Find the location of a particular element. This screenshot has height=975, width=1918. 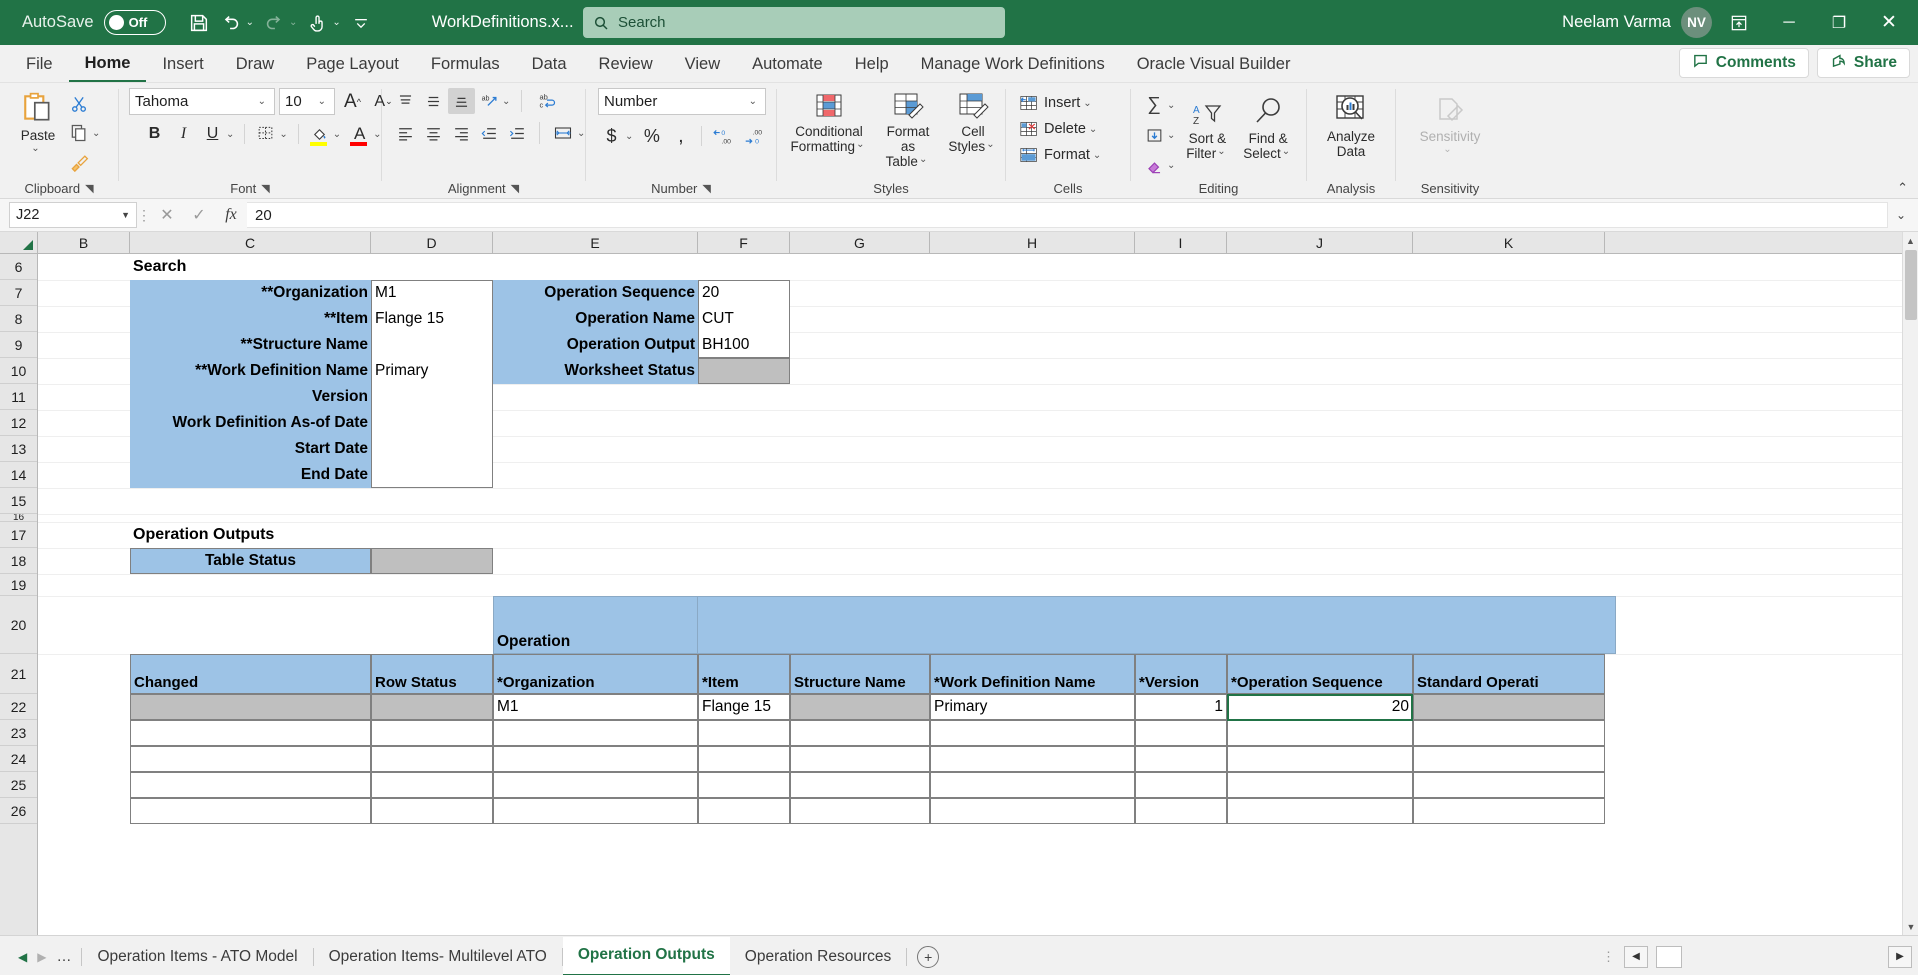

row-header-15: 15 is located at coordinates (18, 501).